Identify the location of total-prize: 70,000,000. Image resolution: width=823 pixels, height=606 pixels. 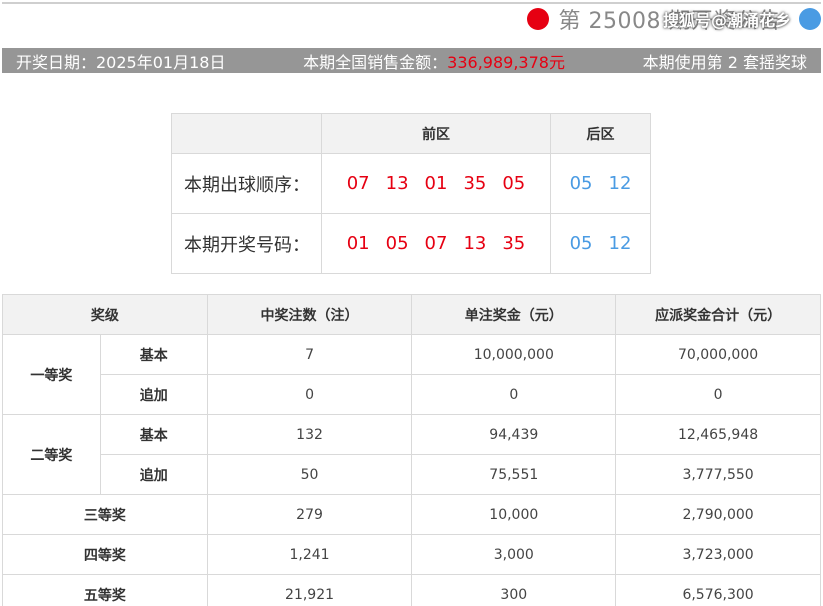
(718, 354).